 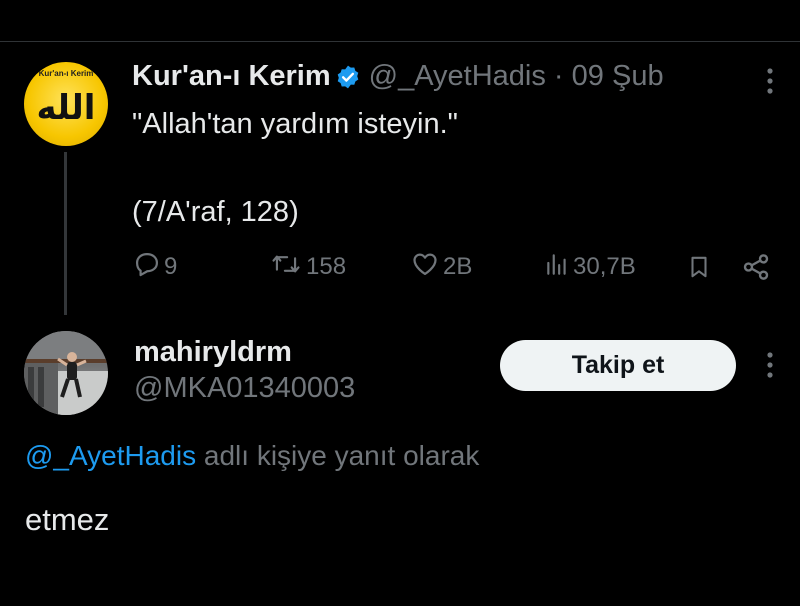 What do you see at coordinates (457, 76) in the screenshot?
I see `original-author-handle: @_AyetHadis` at bounding box center [457, 76].